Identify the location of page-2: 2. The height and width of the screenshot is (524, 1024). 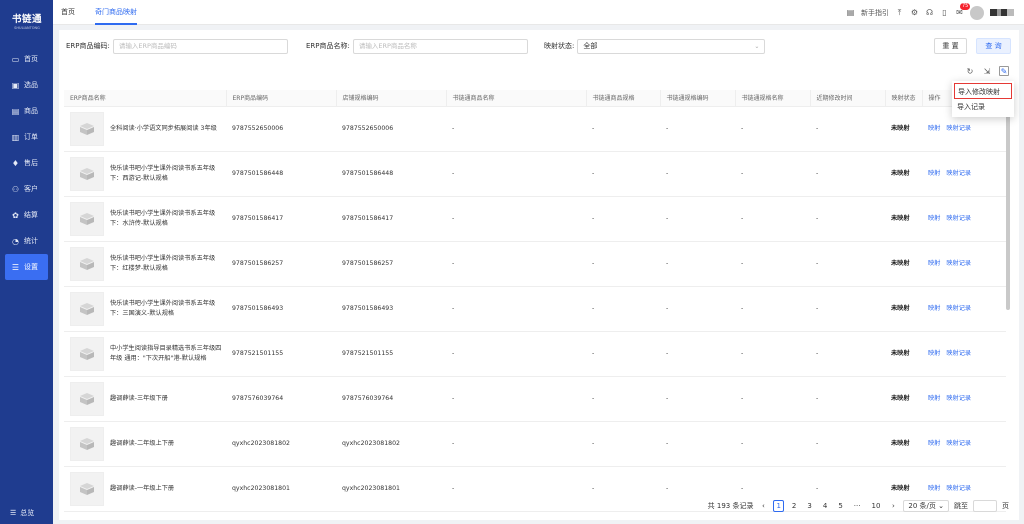
(794, 506).